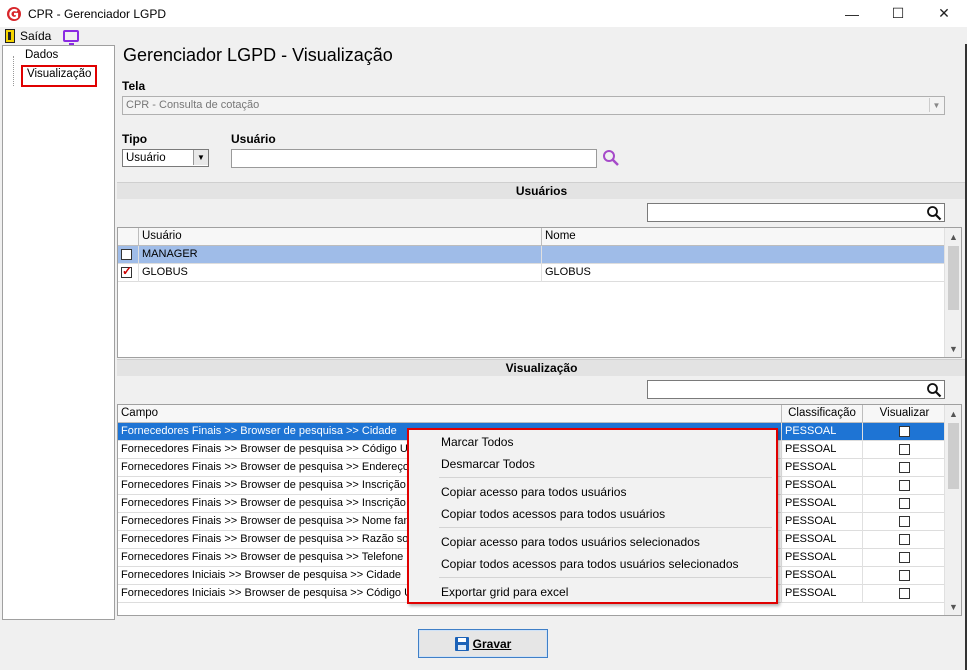  I want to click on menu-bar: Saída, so click(483, 36).